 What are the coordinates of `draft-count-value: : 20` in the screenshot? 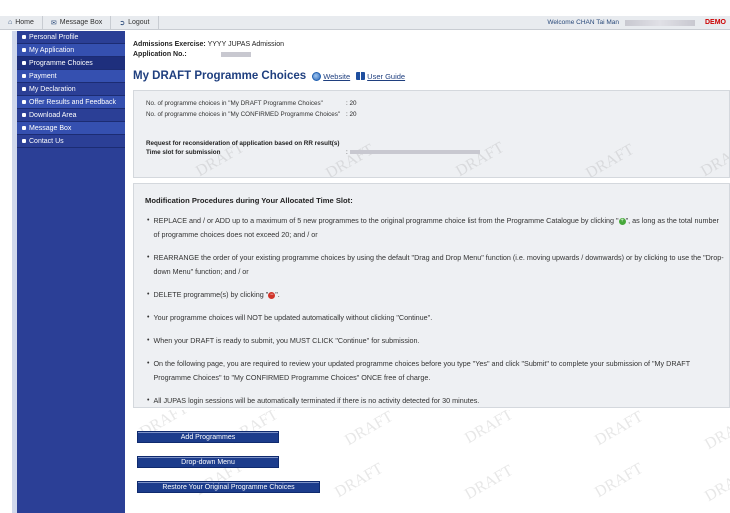 It's located at (351, 103).